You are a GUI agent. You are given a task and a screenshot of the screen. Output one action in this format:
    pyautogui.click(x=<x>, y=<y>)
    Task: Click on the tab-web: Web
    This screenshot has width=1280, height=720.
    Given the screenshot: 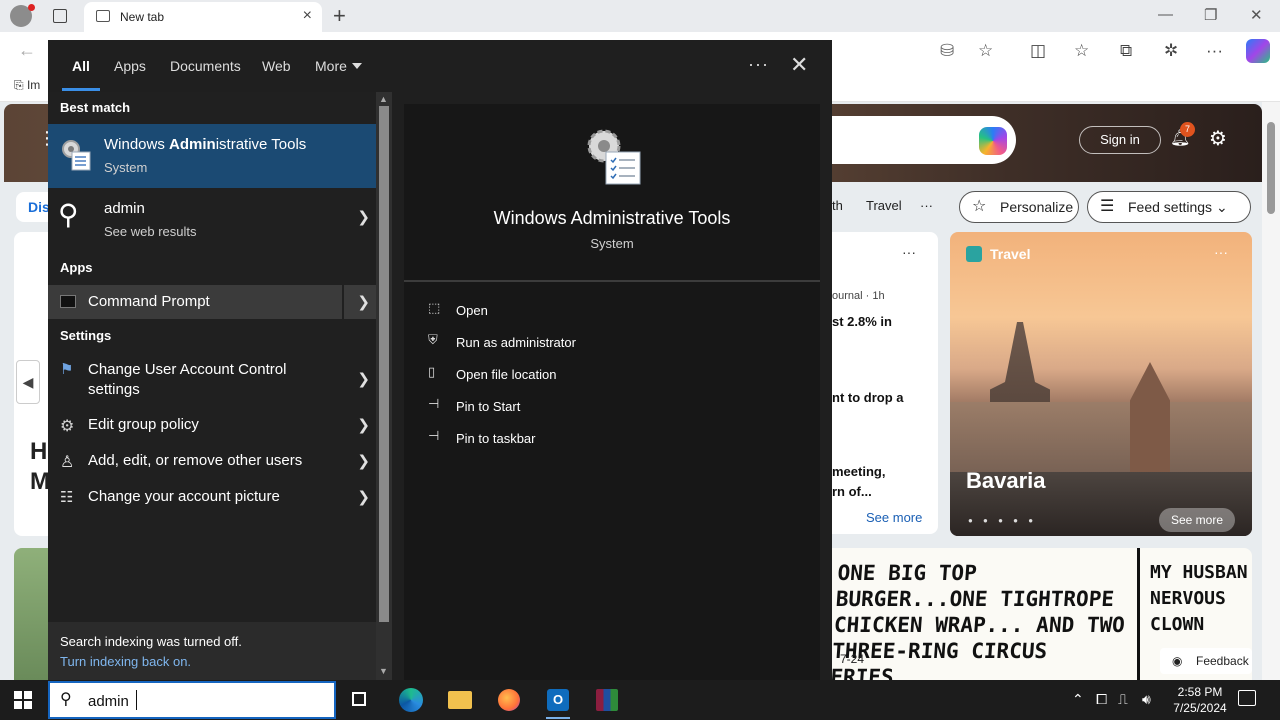 What is the action you would take?
    pyautogui.click(x=276, y=66)
    